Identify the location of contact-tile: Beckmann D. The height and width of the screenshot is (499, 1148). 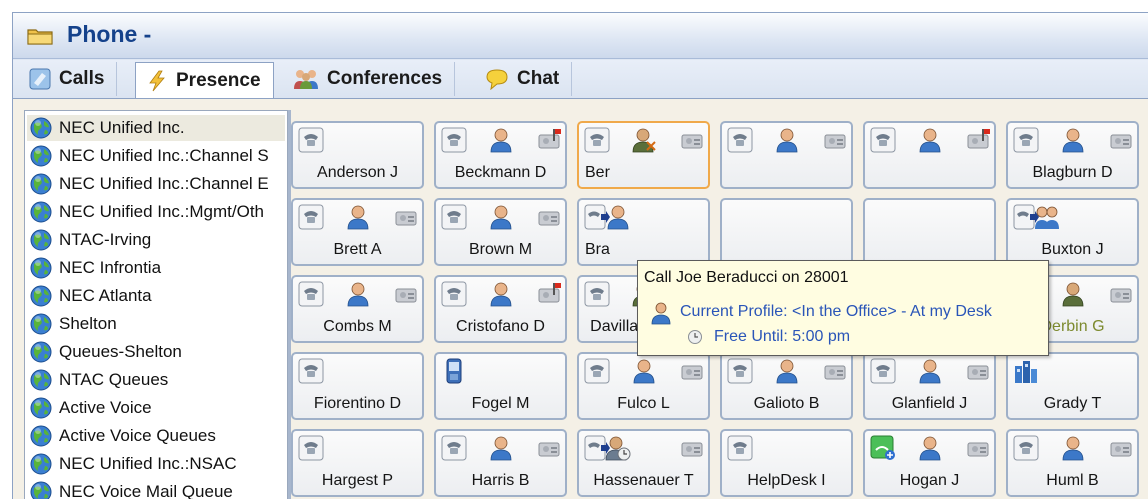
(500, 155).